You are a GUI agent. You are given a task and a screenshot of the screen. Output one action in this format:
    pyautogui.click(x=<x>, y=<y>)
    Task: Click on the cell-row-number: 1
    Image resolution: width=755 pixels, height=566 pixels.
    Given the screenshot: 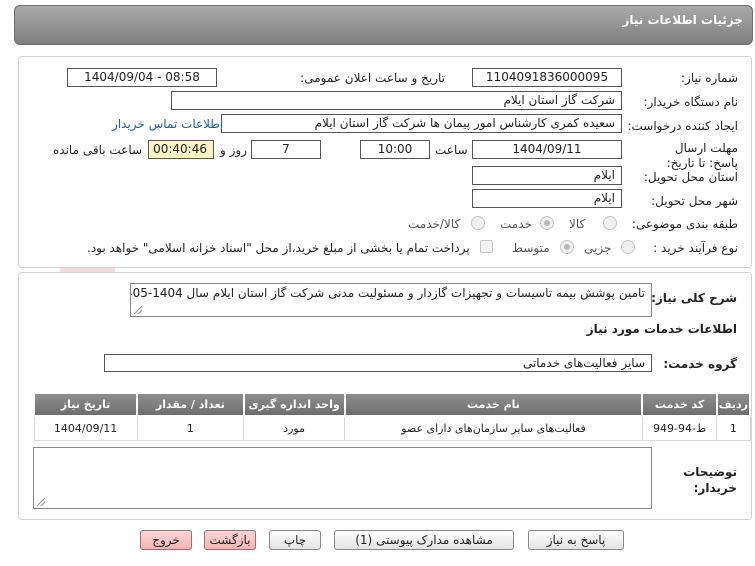 What is the action you would take?
    pyautogui.click(x=733, y=428)
    